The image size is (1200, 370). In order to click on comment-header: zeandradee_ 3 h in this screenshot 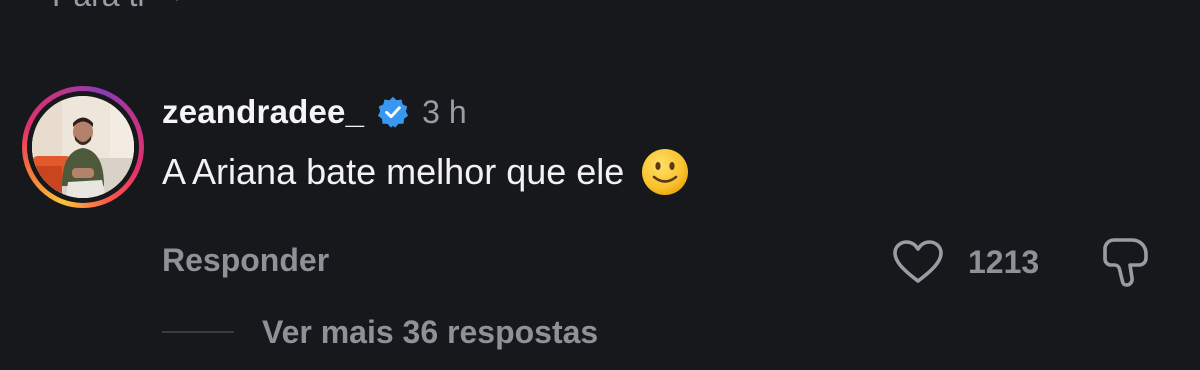, I will do `click(314, 112)`.